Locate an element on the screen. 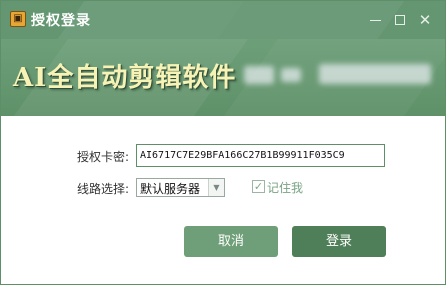 This screenshot has width=446, height=285. server-line-value: 默认服务器 is located at coordinates (170, 189).